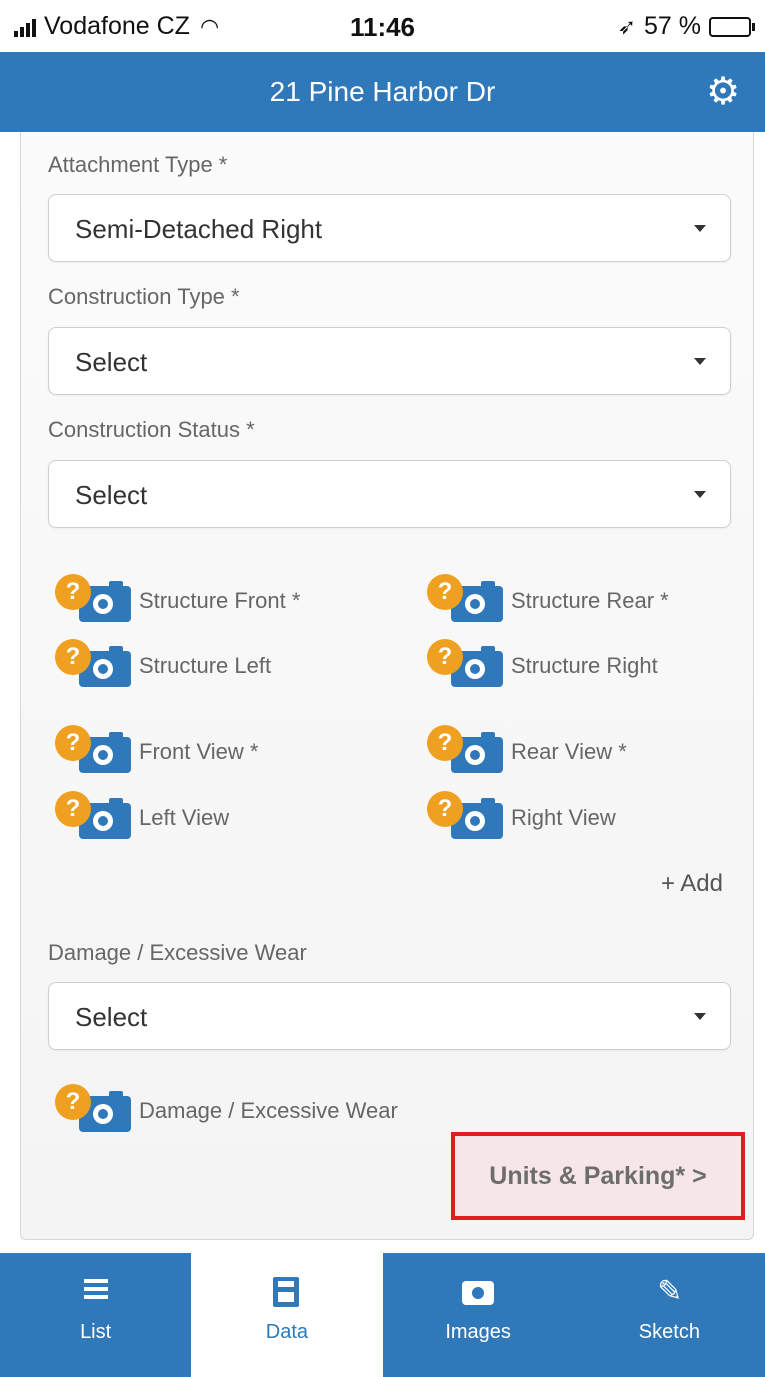 The image size is (765, 1377). I want to click on photo-label: Structure Rear *, so click(590, 600).